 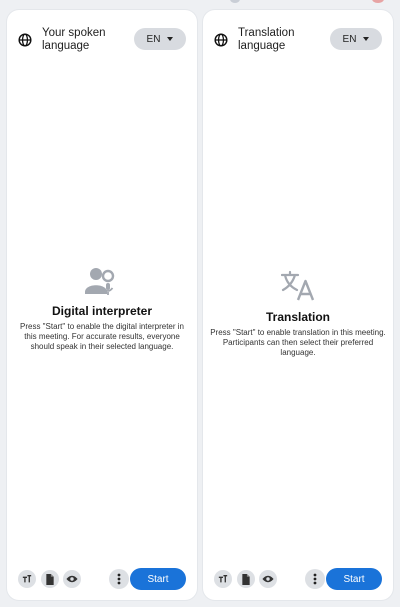 What do you see at coordinates (298, 38) in the screenshot?
I see `panel-header: Translation language EN` at bounding box center [298, 38].